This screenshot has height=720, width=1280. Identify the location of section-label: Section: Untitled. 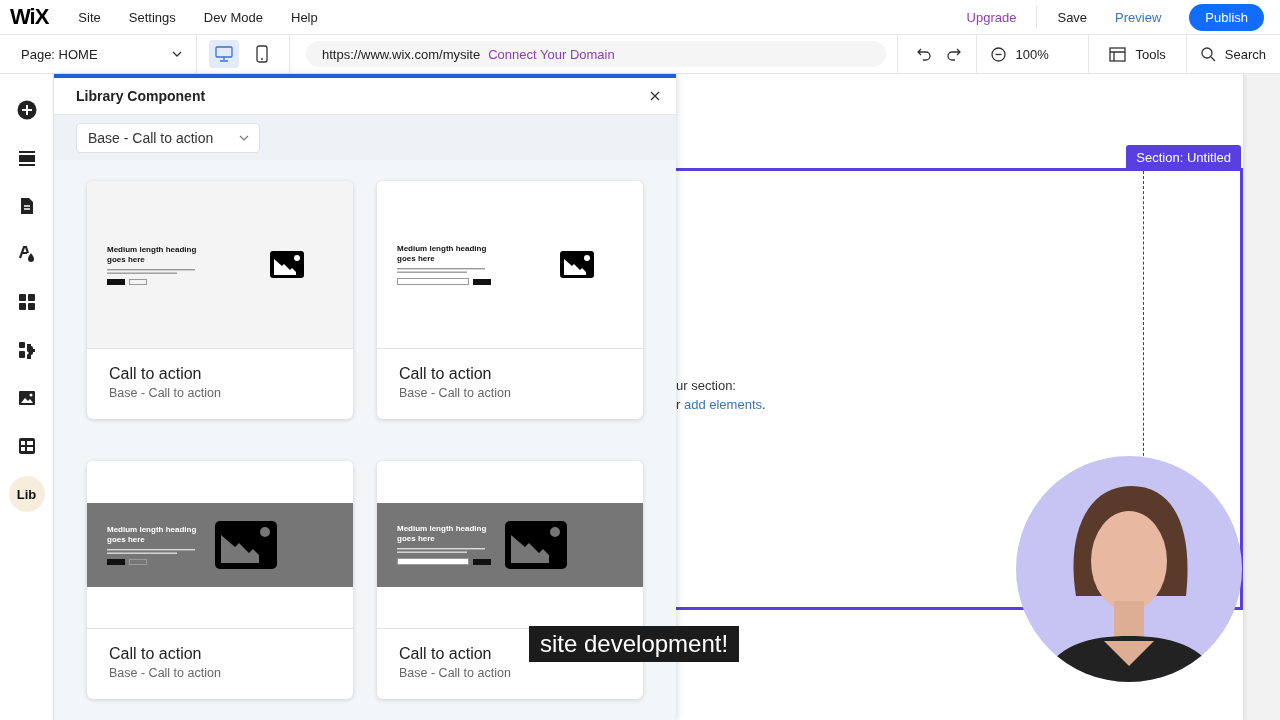
(1183, 157).